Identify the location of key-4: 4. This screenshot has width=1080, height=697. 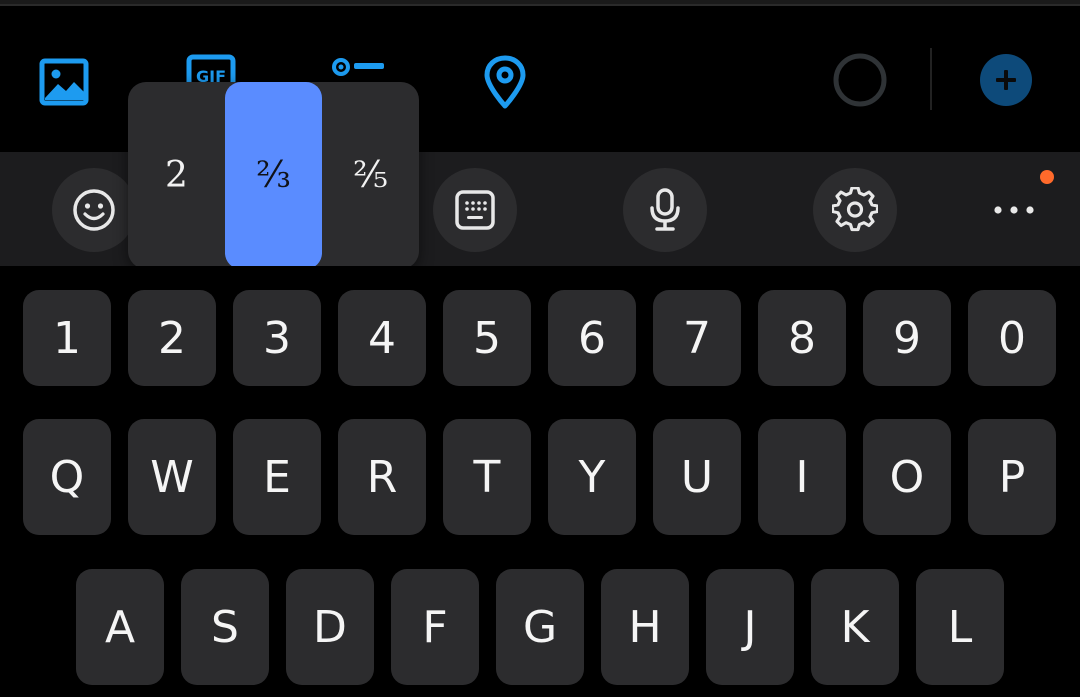
(382, 338).